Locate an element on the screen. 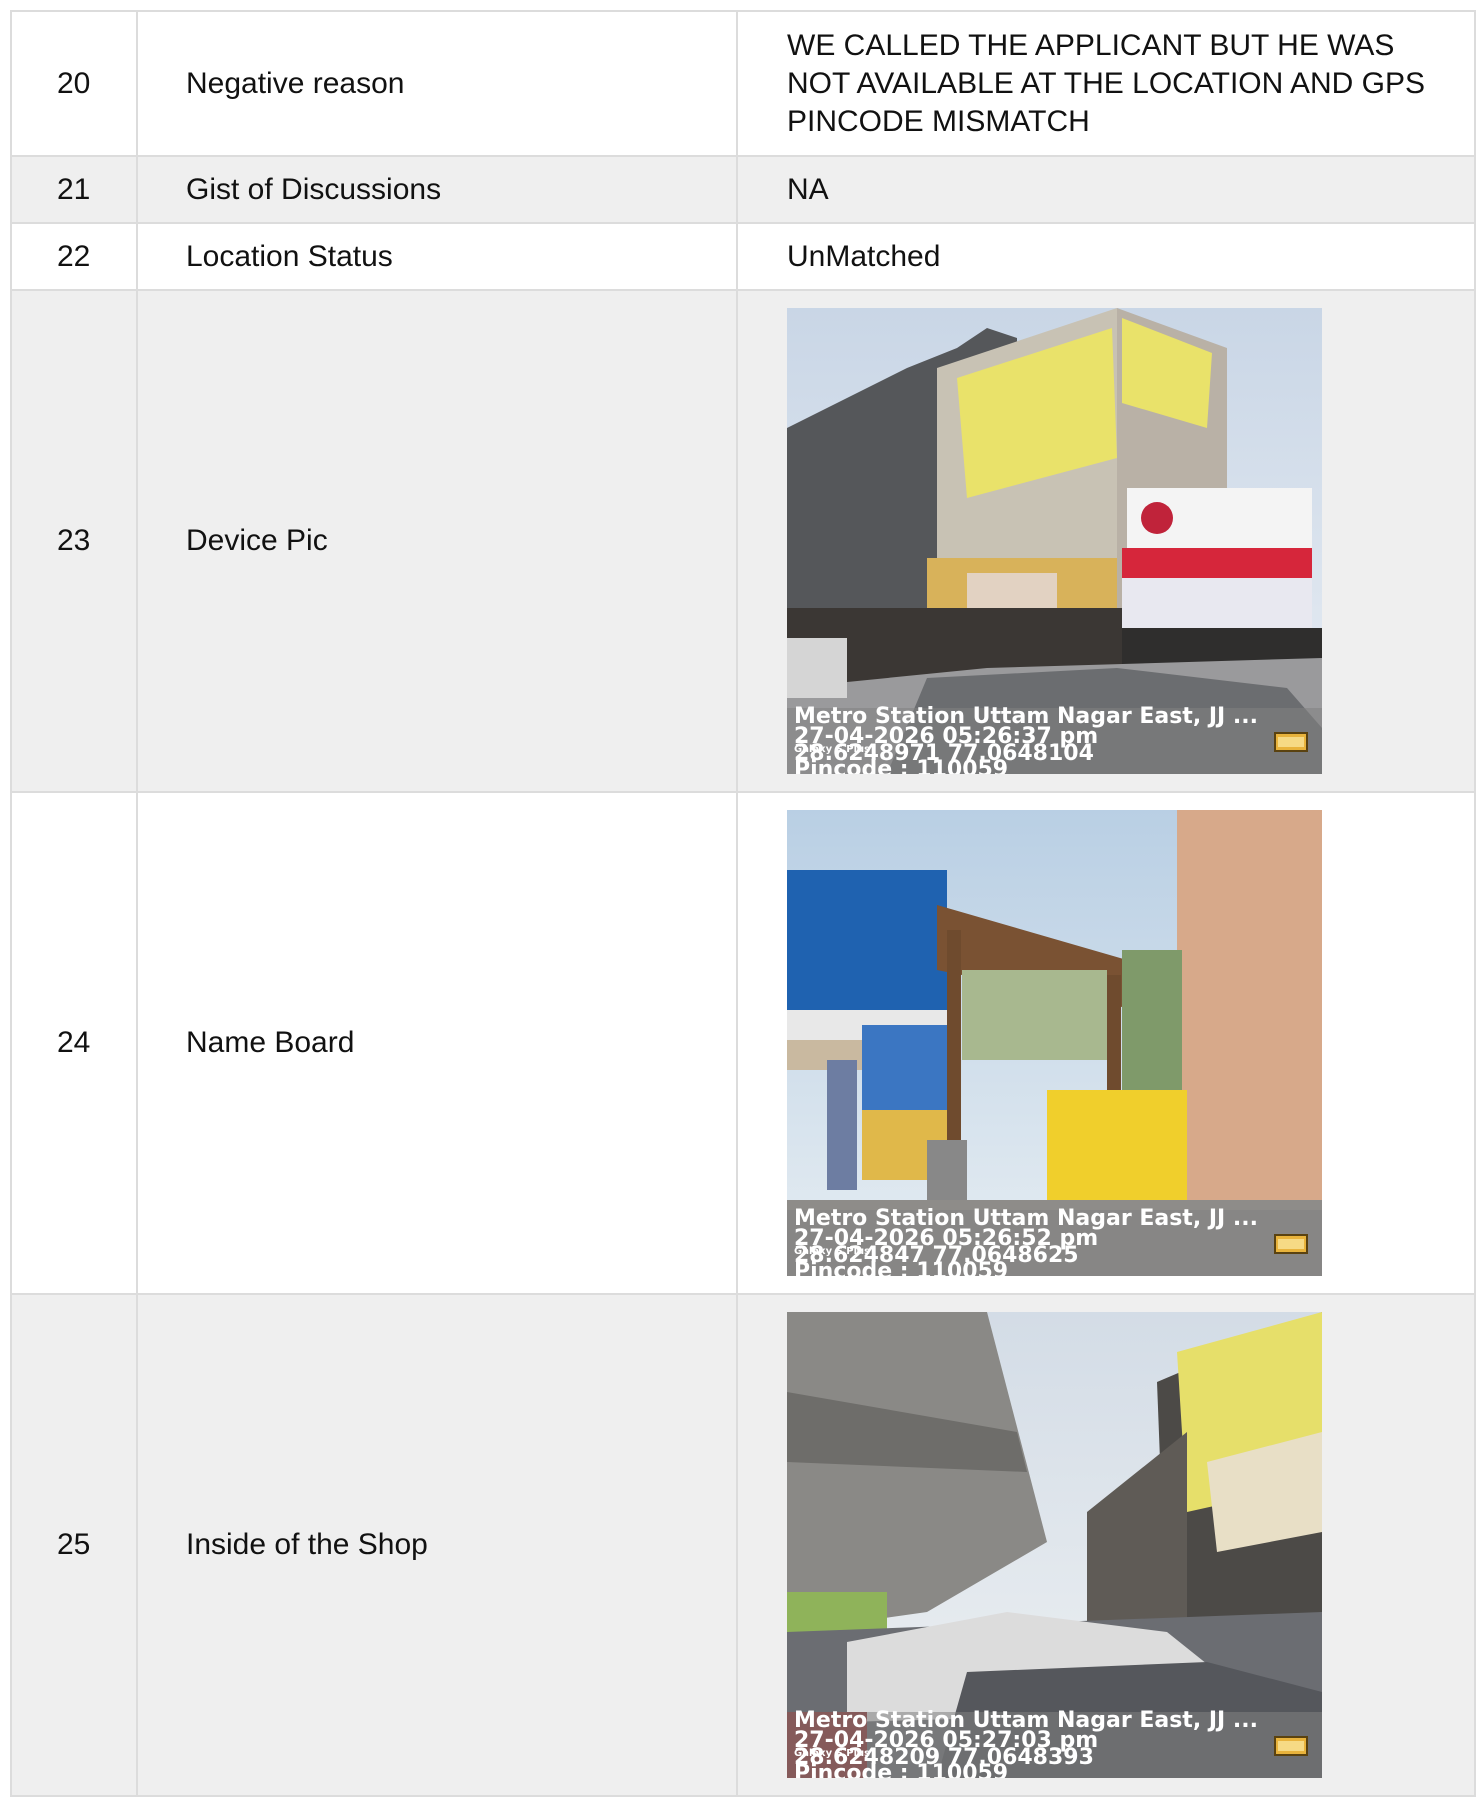 The image size is (1479, 1797). row-number: 24 is located at coordinates (74, 1043).